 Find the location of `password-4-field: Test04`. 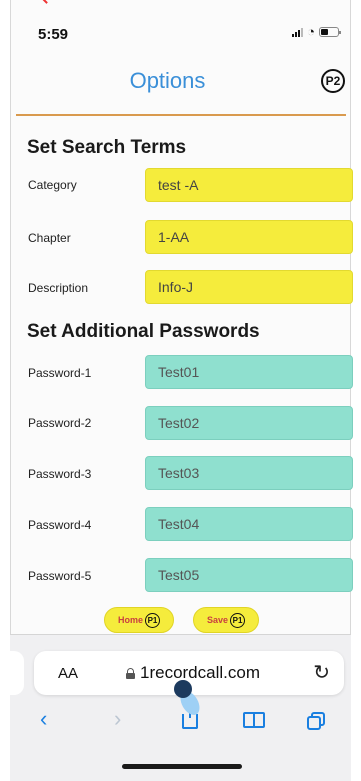

password-4-field: Test04 is located at coordinates (249, 524).